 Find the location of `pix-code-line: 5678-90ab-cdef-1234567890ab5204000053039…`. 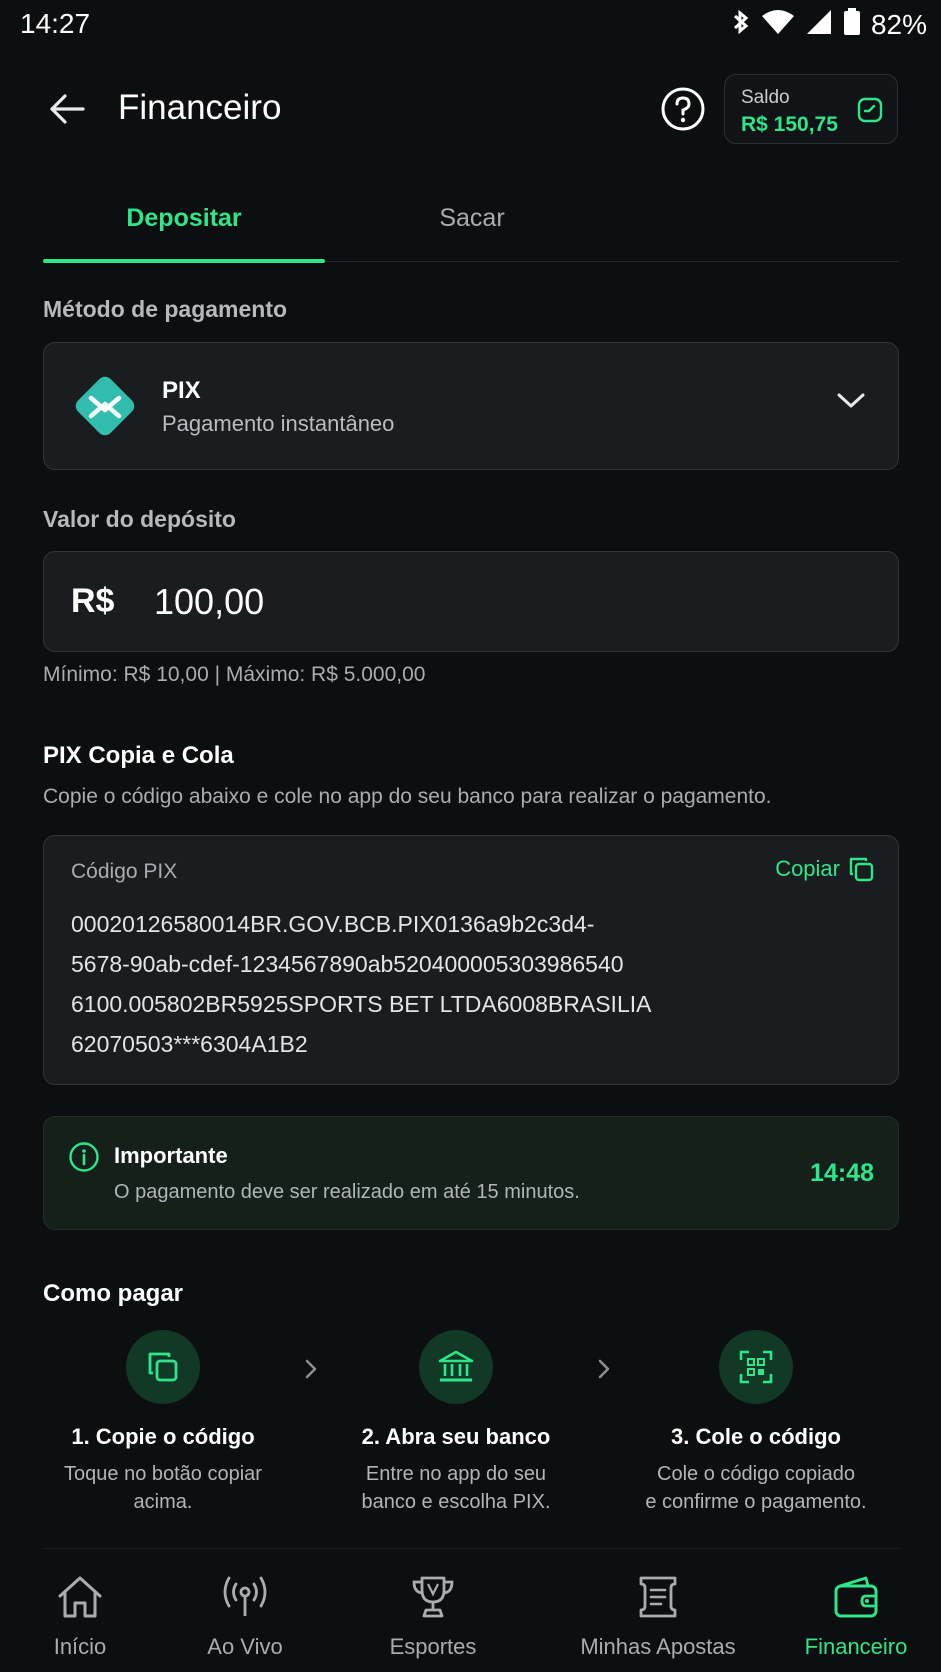

pix-code-line: 5678-90ab-cdef-1234567890ab5204000053039… is located at coordinates (347, 964).